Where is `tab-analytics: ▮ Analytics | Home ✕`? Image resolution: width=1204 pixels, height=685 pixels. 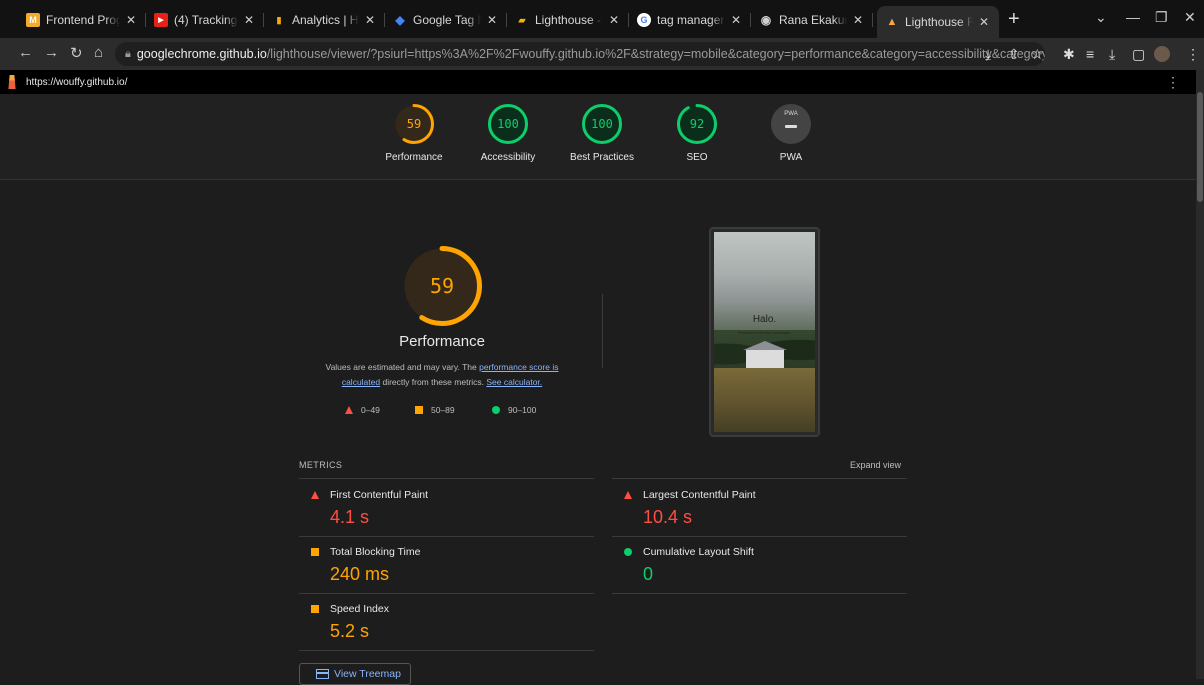 tab-analytics: ▮ Analytics | Home ✕ is located at coordinates (324, 20).